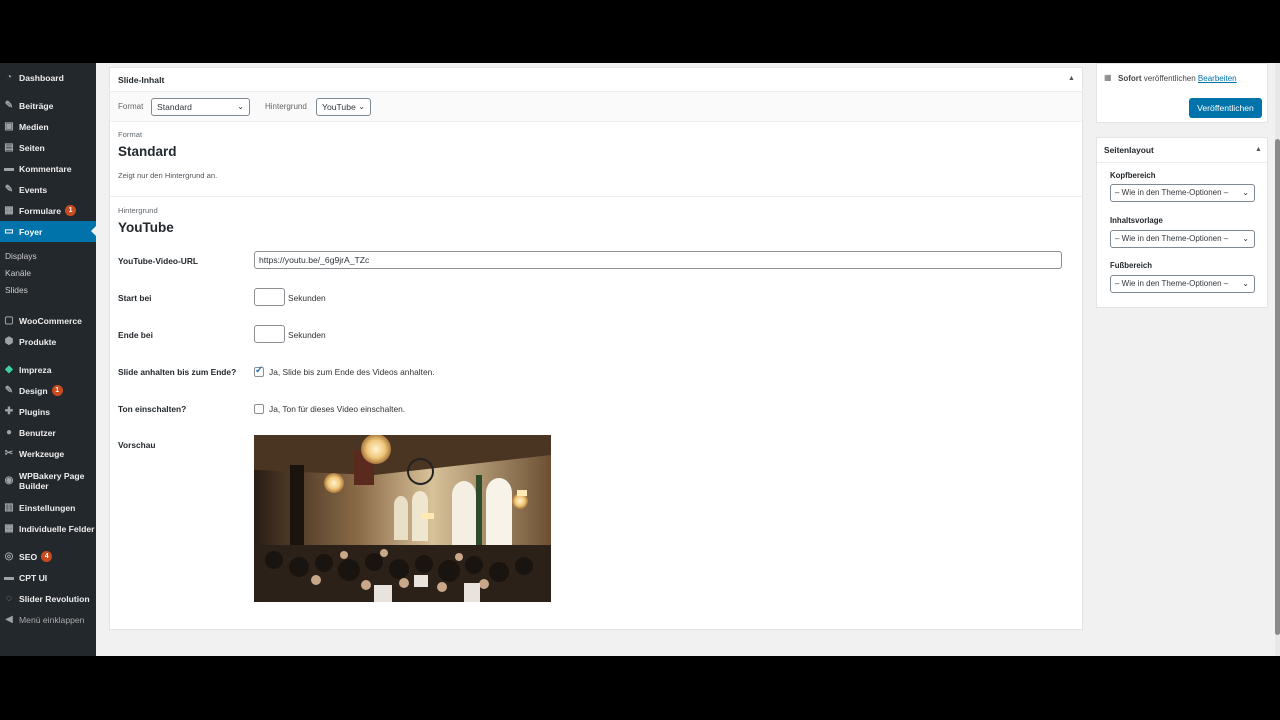 This screenshot has width=1280, height=720. What do you see at coordinates (48, 105) in the screenshot?
I see `sidebar-item-beitraege: ✎ Beiträge` at bounding box center [48, 105].